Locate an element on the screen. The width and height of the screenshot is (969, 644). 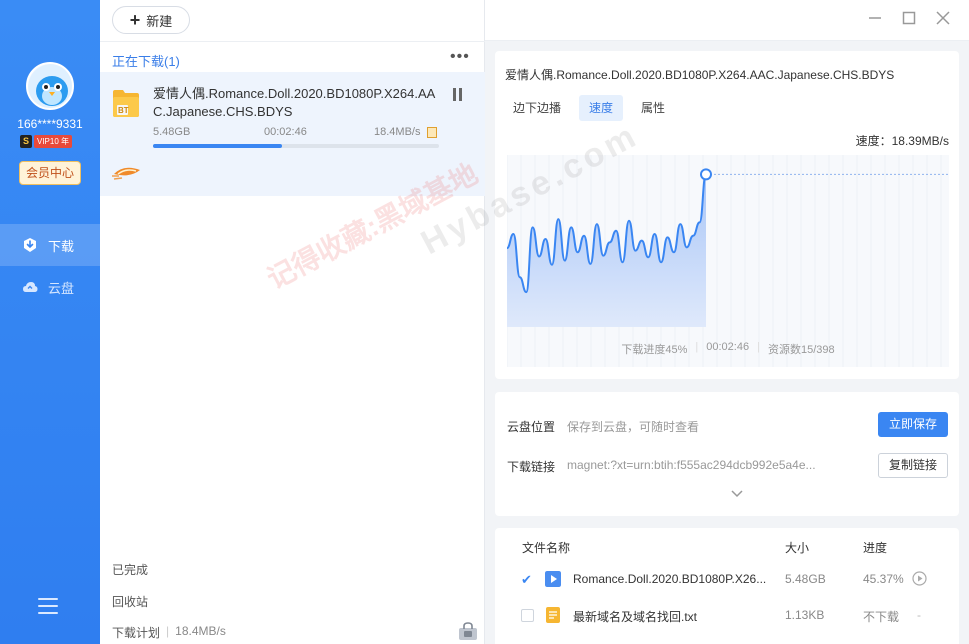
speed-boost-icon is located at coordinates (432, 132).